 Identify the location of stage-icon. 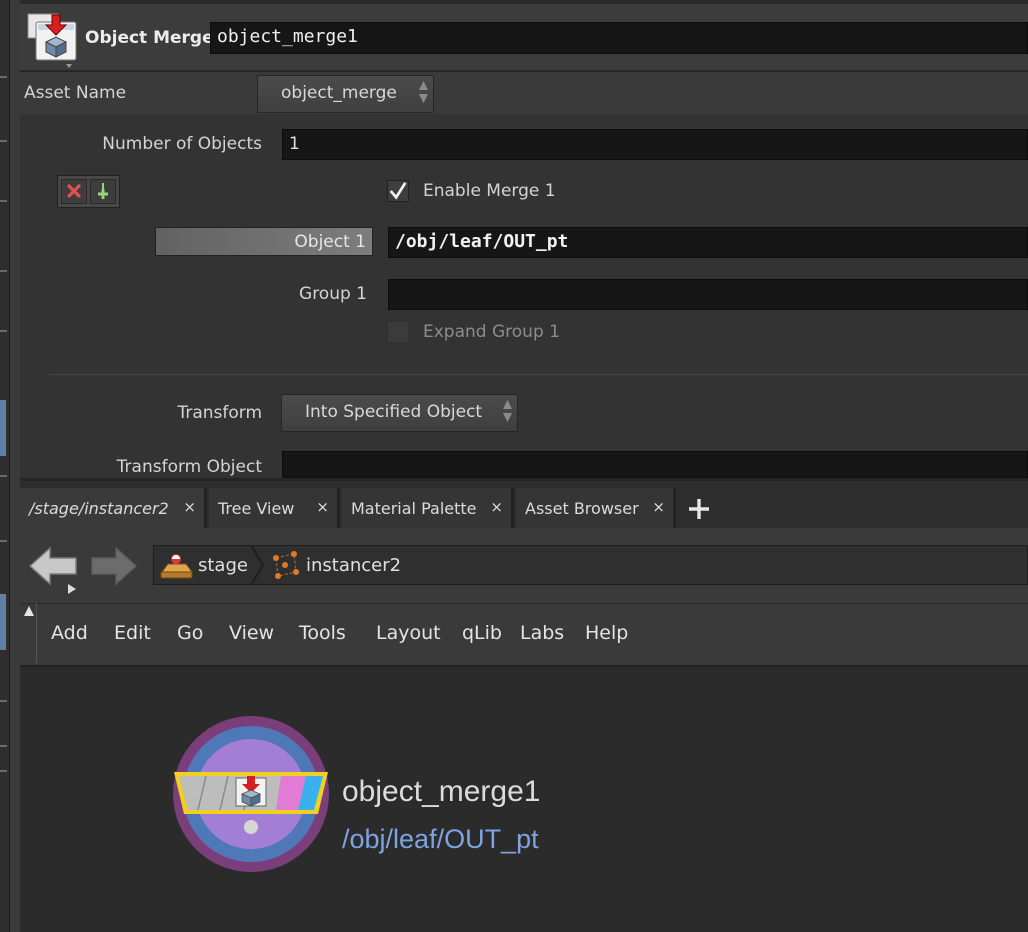
(176, 566).